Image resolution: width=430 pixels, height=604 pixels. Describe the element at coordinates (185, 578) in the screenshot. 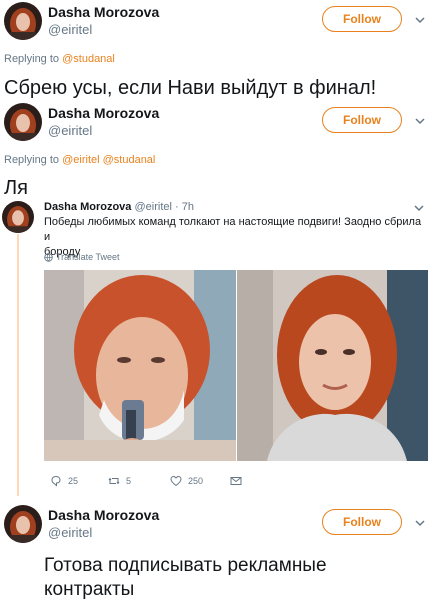

I see `tweet-text: Готова подписывать рекламные контракты` at that location.